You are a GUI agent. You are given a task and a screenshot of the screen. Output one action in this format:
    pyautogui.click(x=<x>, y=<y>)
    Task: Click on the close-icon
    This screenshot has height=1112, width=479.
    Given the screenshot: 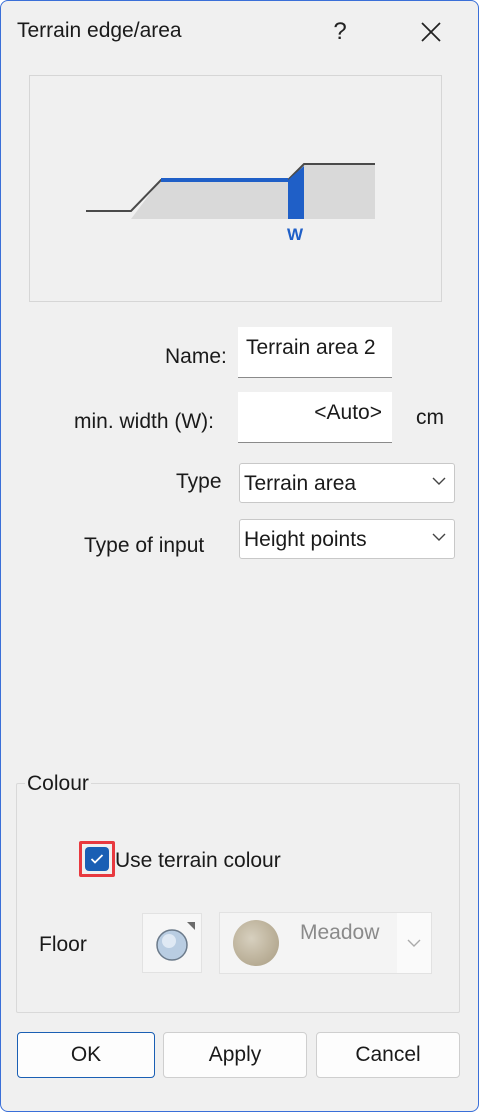 What is the action you would take?
    pyautogui.click(x=431, y=32)
    